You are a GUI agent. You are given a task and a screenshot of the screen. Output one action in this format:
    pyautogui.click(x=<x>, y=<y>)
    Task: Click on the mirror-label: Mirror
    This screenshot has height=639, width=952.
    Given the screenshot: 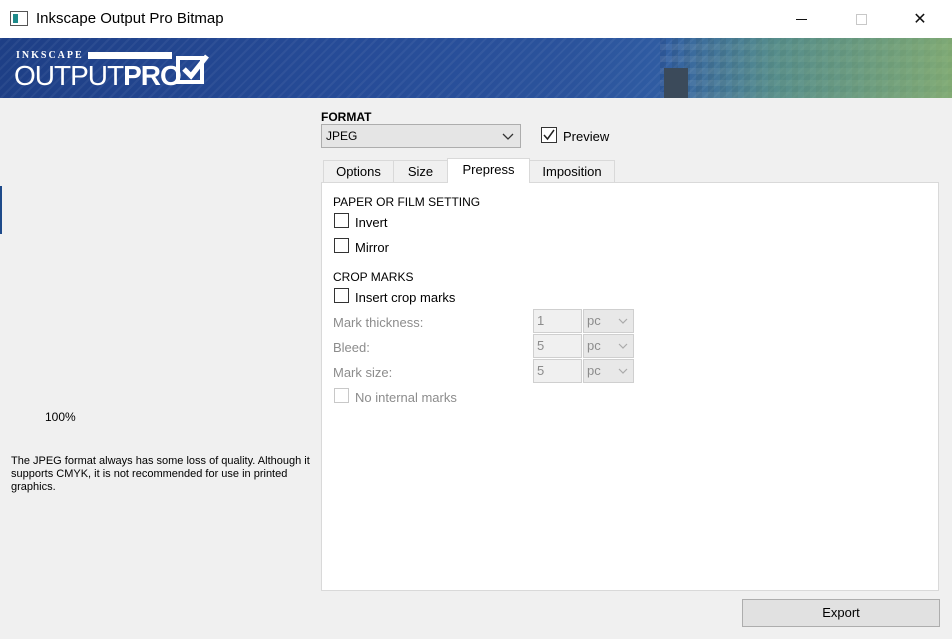 What is the action you would take?
    pyautogui.click(x=372, y=247)
    